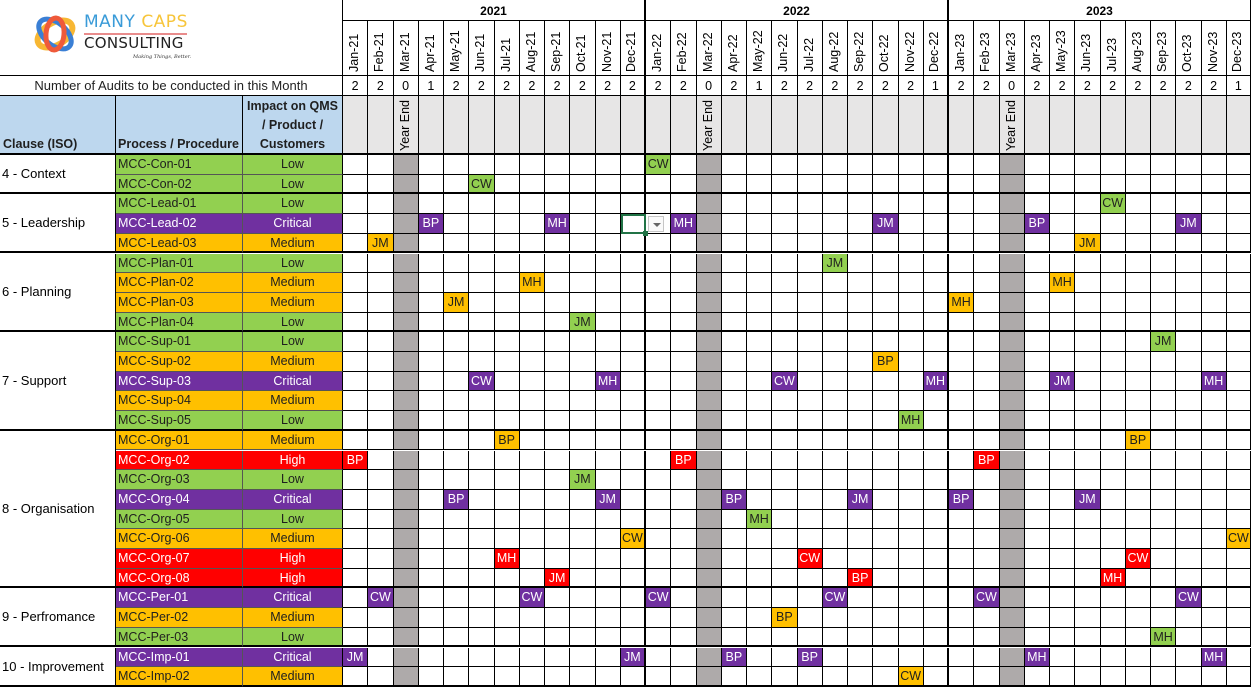 The image size is (1251, 687). Describe the element at coordinates (179, 342) in the screenshot. I see `process-cell: MCC-Sup-01` at that location.